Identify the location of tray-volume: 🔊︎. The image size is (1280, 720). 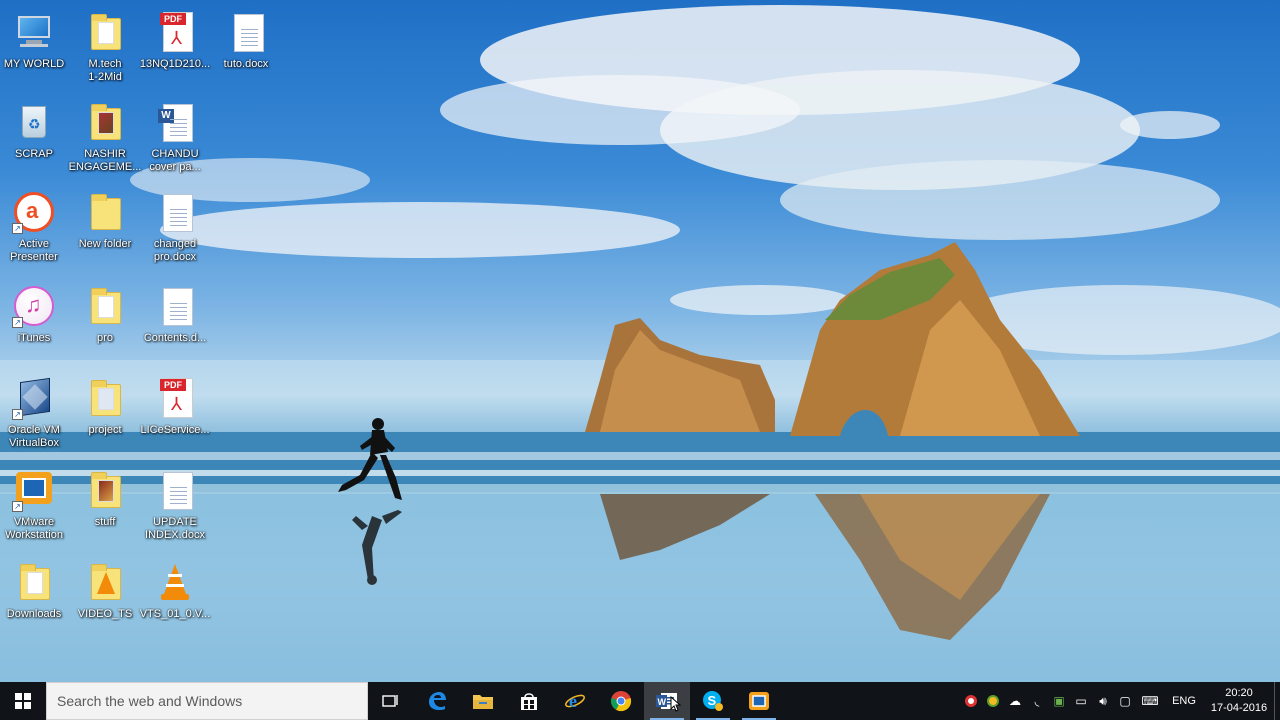
(1103, 701).